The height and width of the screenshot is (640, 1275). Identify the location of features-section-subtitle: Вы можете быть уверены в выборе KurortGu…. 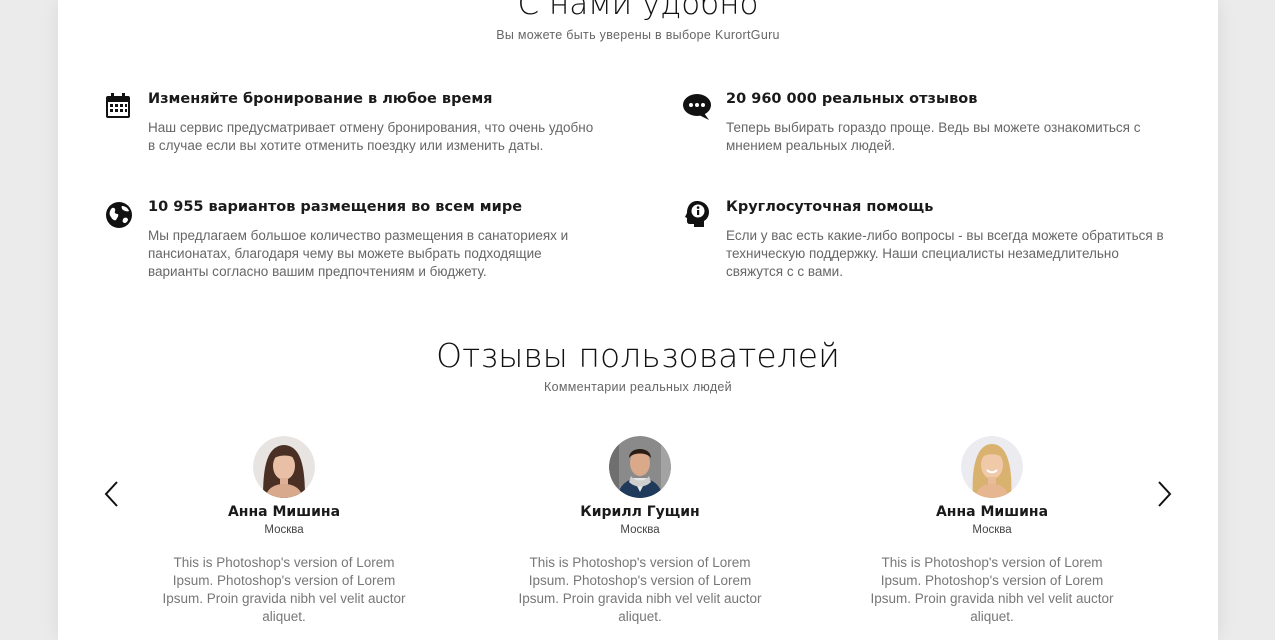
(638, 35).